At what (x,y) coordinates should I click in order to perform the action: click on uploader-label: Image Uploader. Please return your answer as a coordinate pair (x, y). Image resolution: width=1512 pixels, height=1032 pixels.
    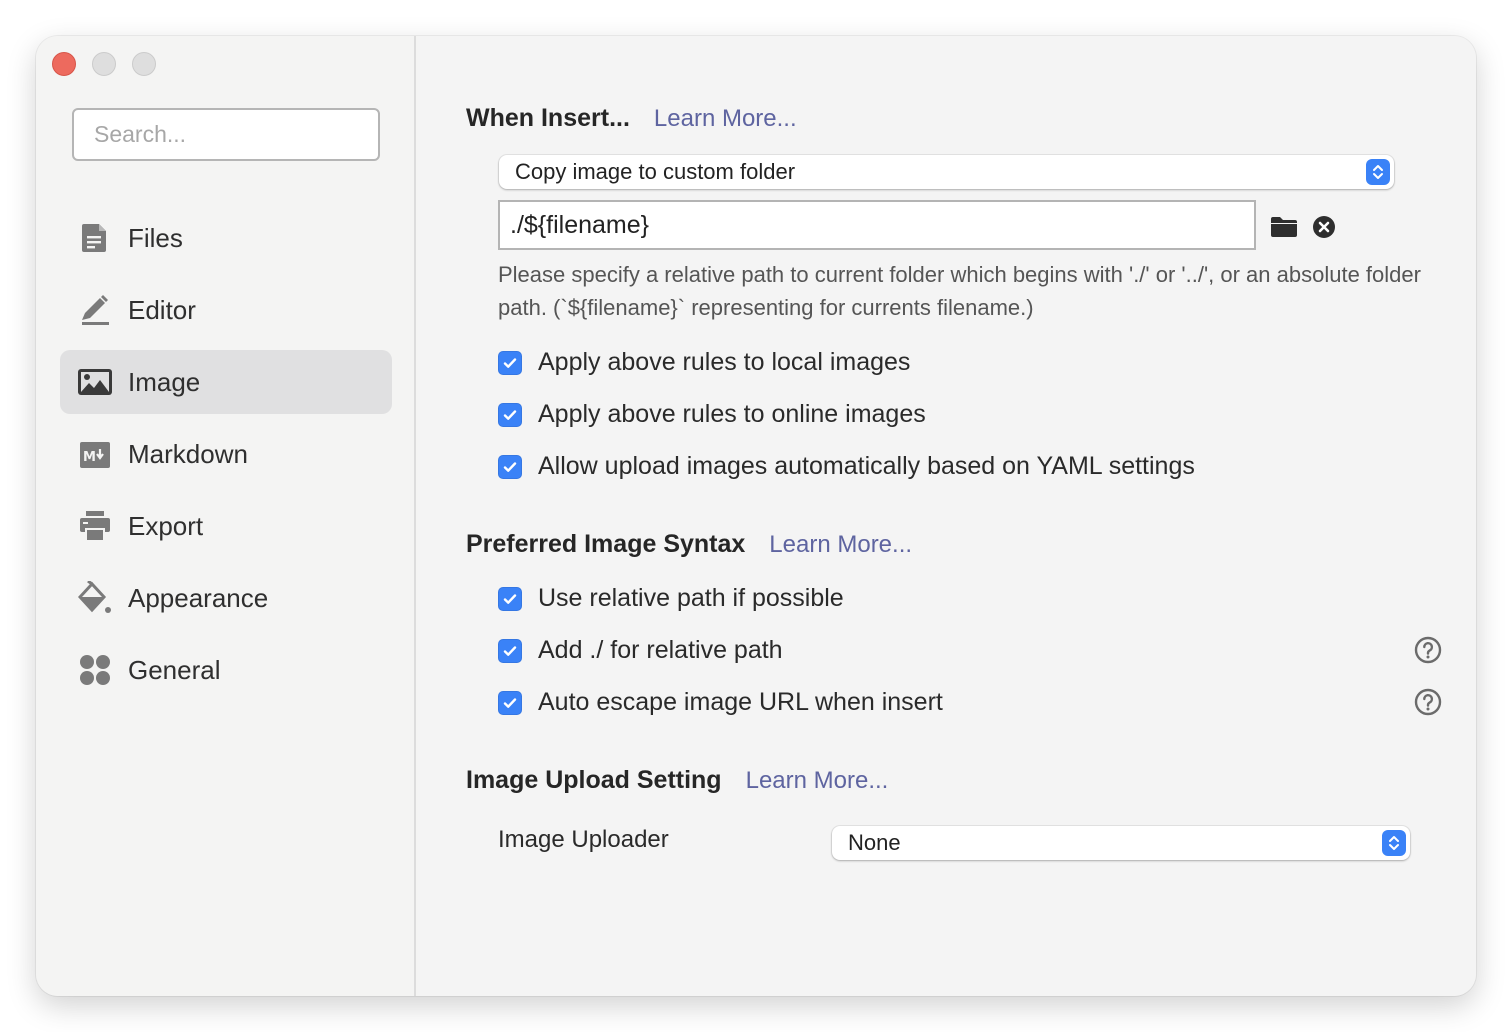
    Looking at the image, I should click on (583, 839).